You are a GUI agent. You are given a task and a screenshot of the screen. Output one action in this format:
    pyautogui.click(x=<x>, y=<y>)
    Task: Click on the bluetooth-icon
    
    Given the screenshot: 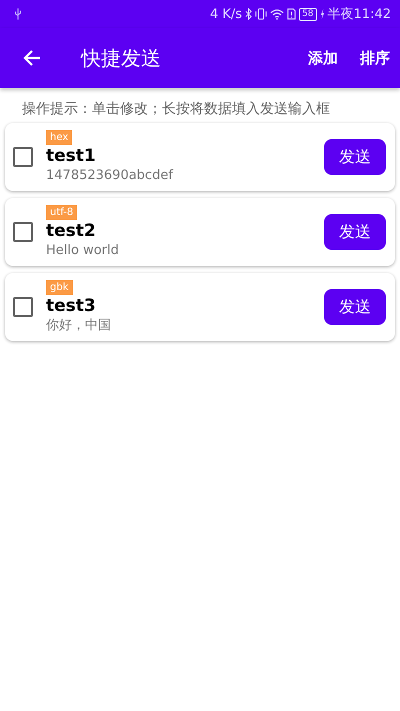 What is the action you would take?
    pyautogui.click(x=248, y=14)
    